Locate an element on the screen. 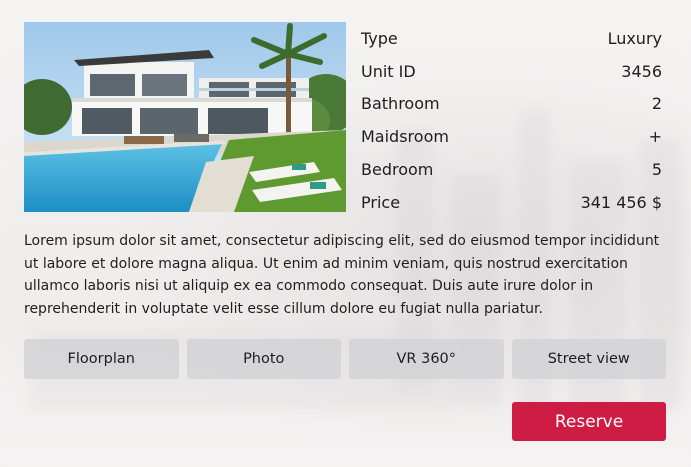  spec-label: Type is located at coordinates (379, 38).